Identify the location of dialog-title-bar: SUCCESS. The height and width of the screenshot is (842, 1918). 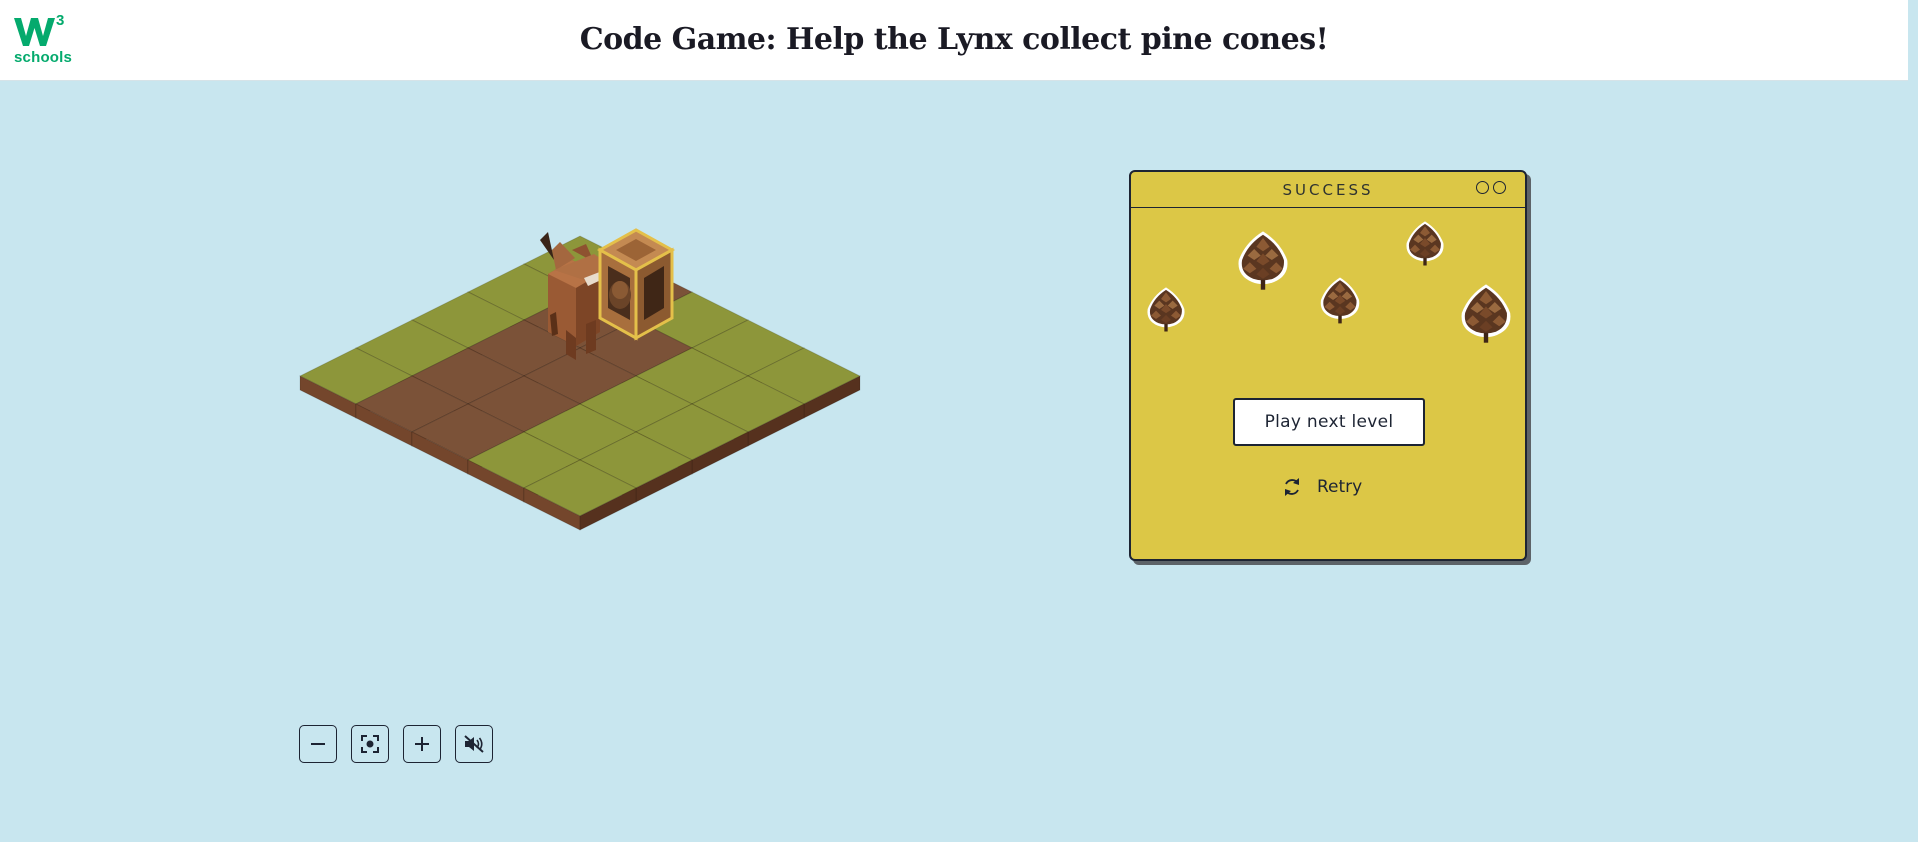
(1328, 190).